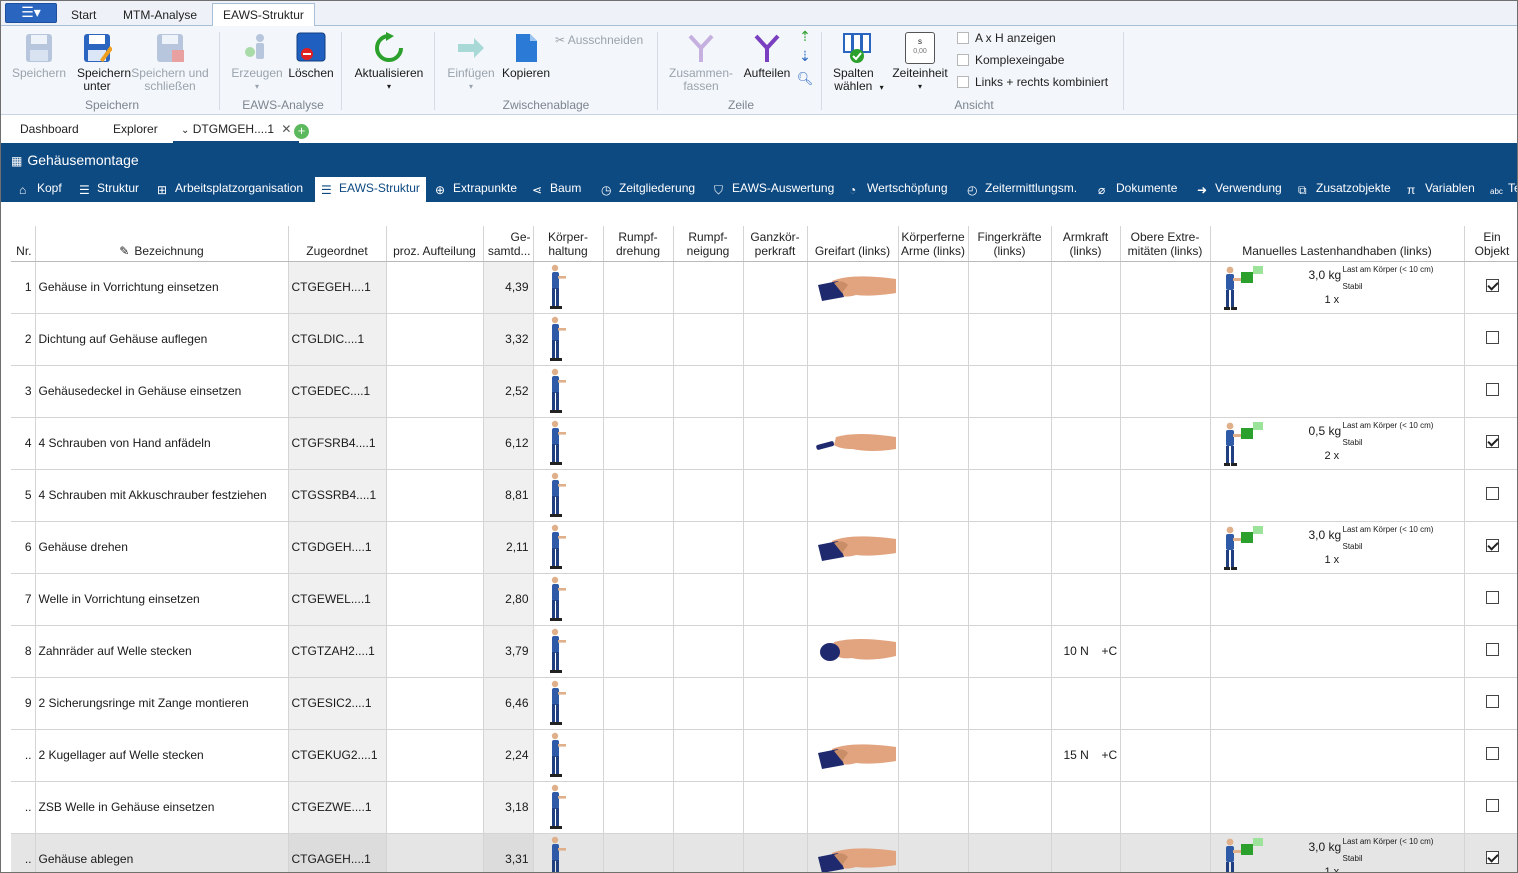  What do you see at coordinates (337, 244) in the screenshot?
I see `col-header-zugeordnet: Zugeordnet` at bounding box center [337, 244].